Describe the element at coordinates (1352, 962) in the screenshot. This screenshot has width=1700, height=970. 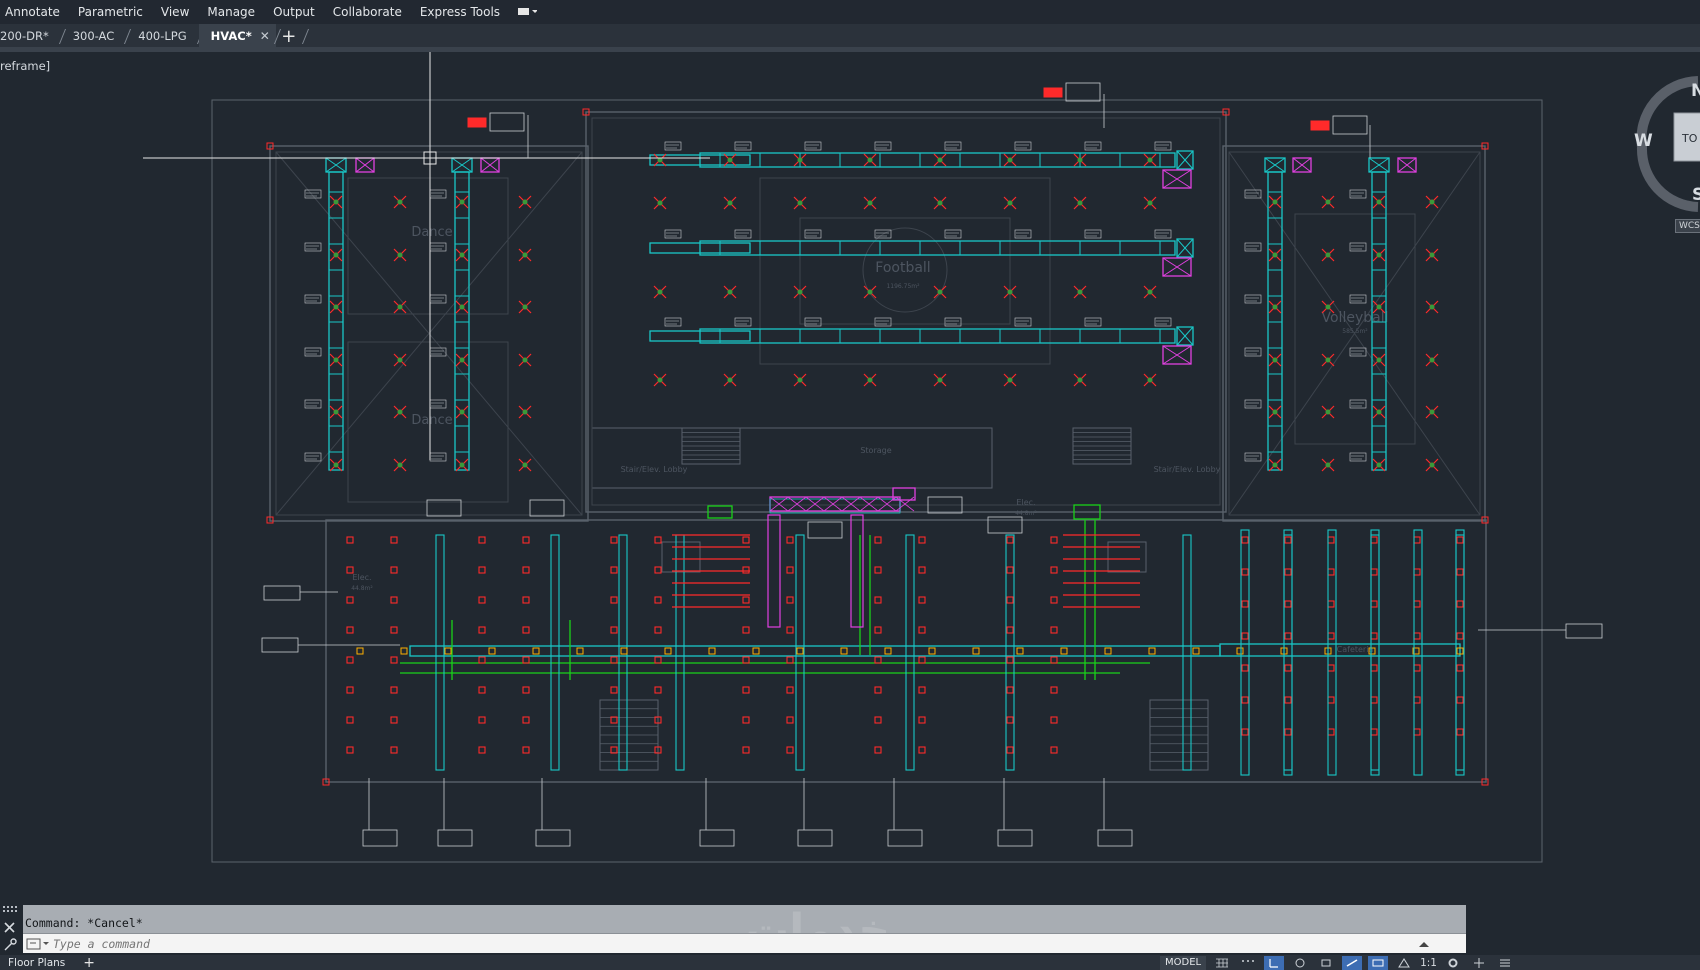
I see `lineweight-icon` at that location.